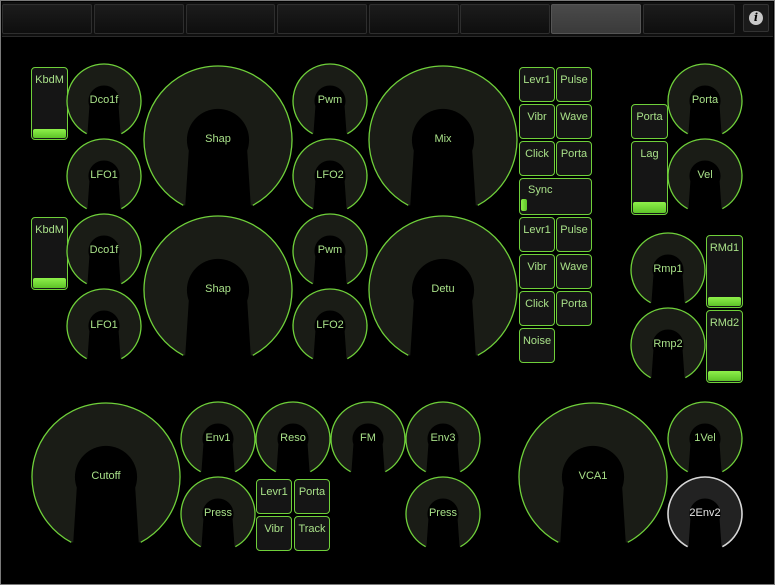 The width and height of the screenshot is (775, 585). I want to click on lag-slider: Lag, so click(649, 178).